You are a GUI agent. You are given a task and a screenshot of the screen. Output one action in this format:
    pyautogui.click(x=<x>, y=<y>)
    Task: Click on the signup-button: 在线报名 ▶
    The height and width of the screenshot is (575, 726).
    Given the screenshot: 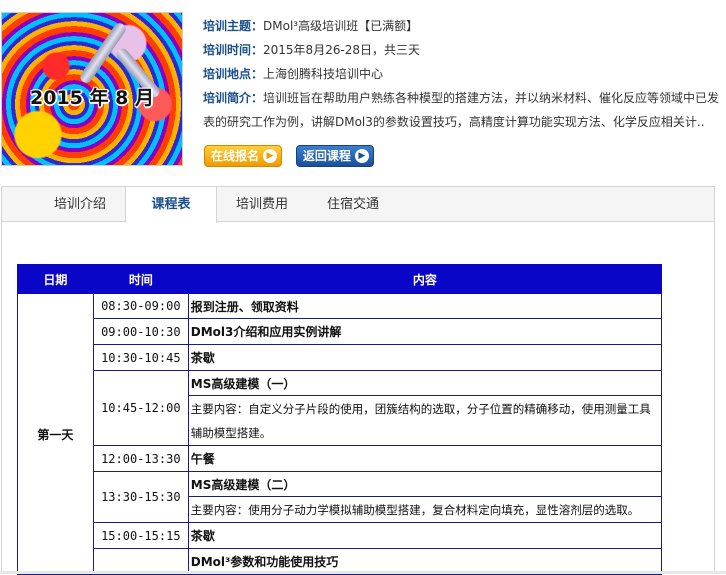 What is the action you would take?
    pyautogui.click(x=243, y=156)
    